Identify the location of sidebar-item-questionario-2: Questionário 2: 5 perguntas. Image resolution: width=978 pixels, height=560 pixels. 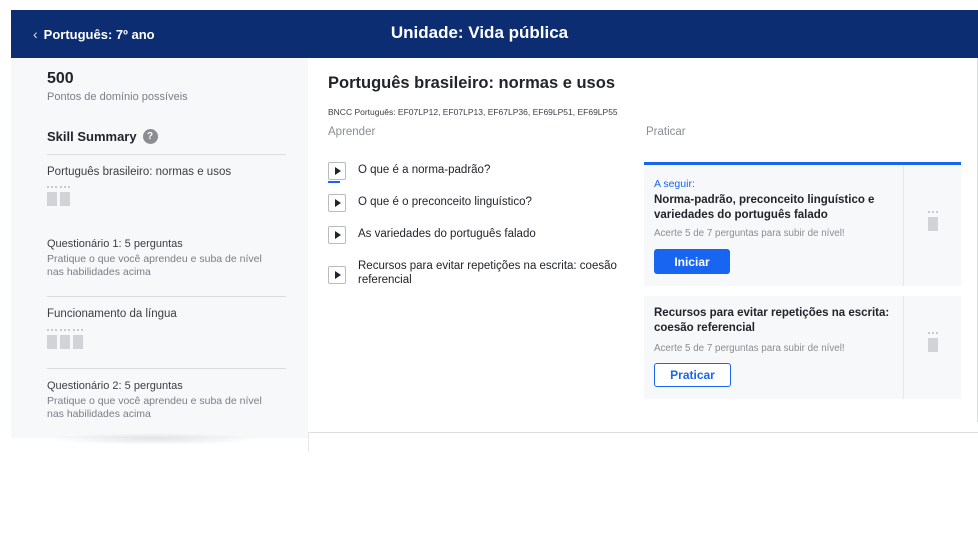
(115, 386).